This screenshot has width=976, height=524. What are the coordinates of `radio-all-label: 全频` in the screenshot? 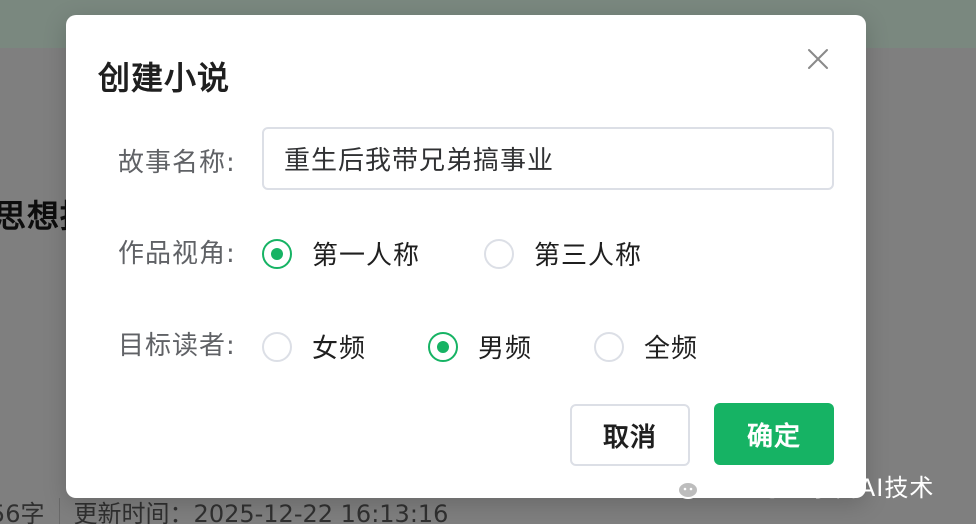 It's located at (671, 349).